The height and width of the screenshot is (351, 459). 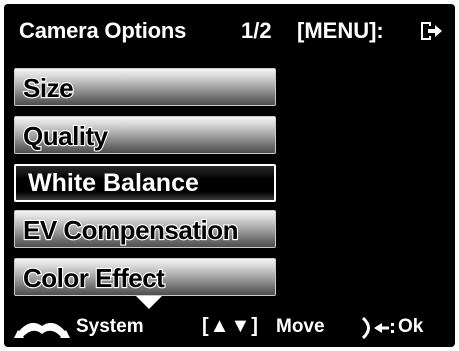 What do you see at coordinates (113, 183) in the screenshot?
I see `menu-item-label: White Balance` at bounding box center [113, 183].